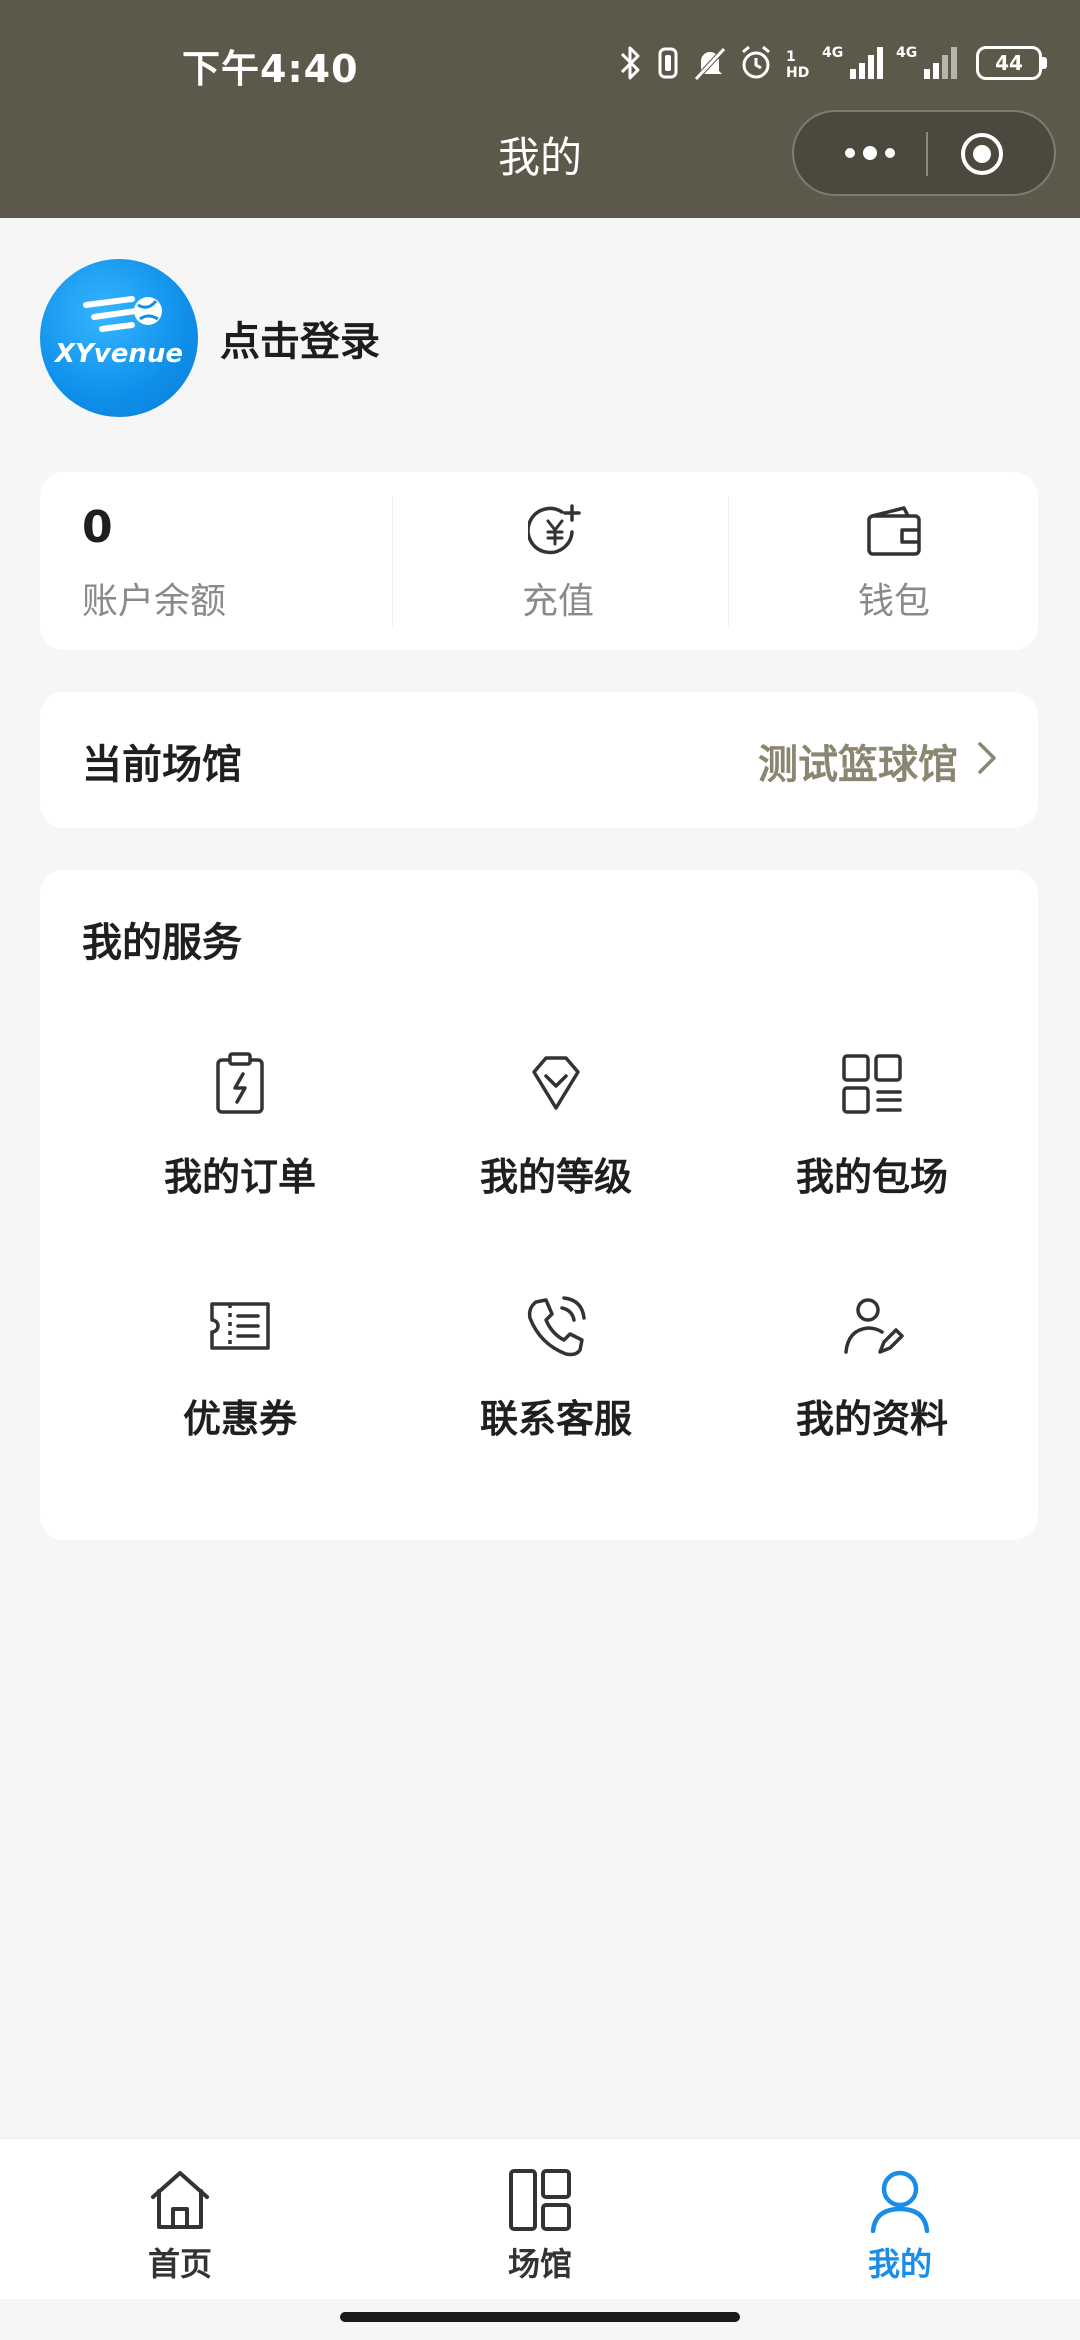  Describe the element at coordinates (240, 1326) in the screenshot. I see `coupon-icon` at that location.